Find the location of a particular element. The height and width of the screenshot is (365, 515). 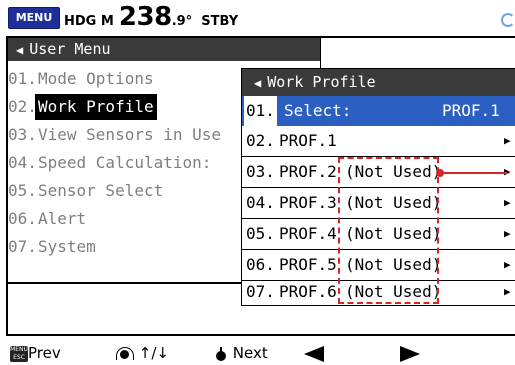

profile-name: PROF.5 is located at coordinates (308, 264).